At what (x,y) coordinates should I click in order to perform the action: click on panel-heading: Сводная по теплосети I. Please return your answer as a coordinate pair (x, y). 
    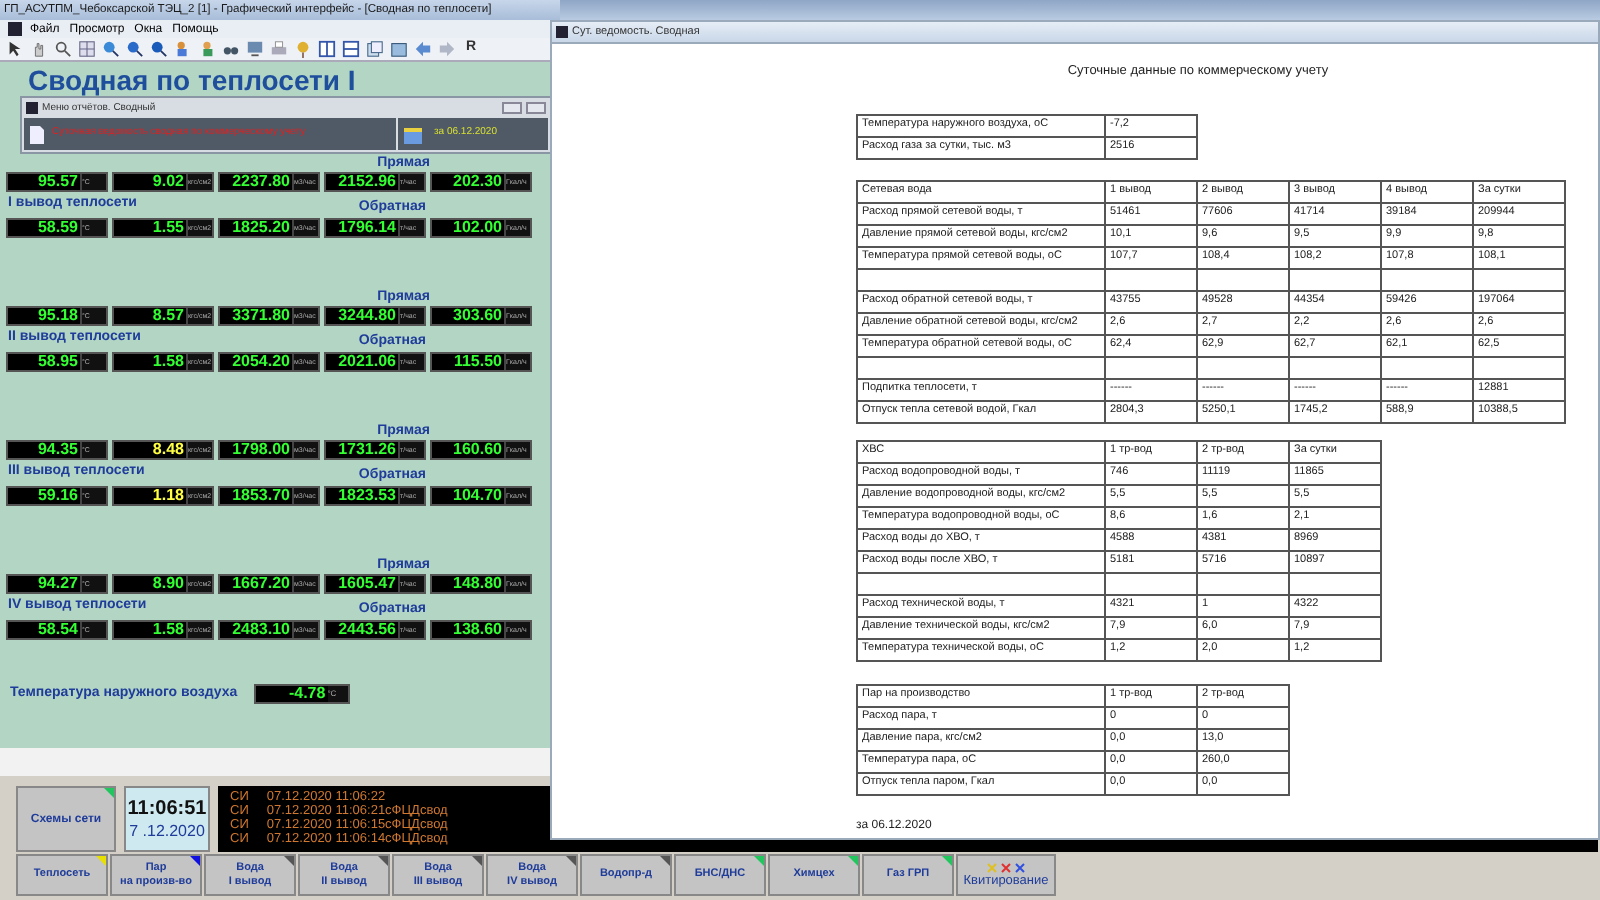
    Looking at the image, I should click on (193, 80).